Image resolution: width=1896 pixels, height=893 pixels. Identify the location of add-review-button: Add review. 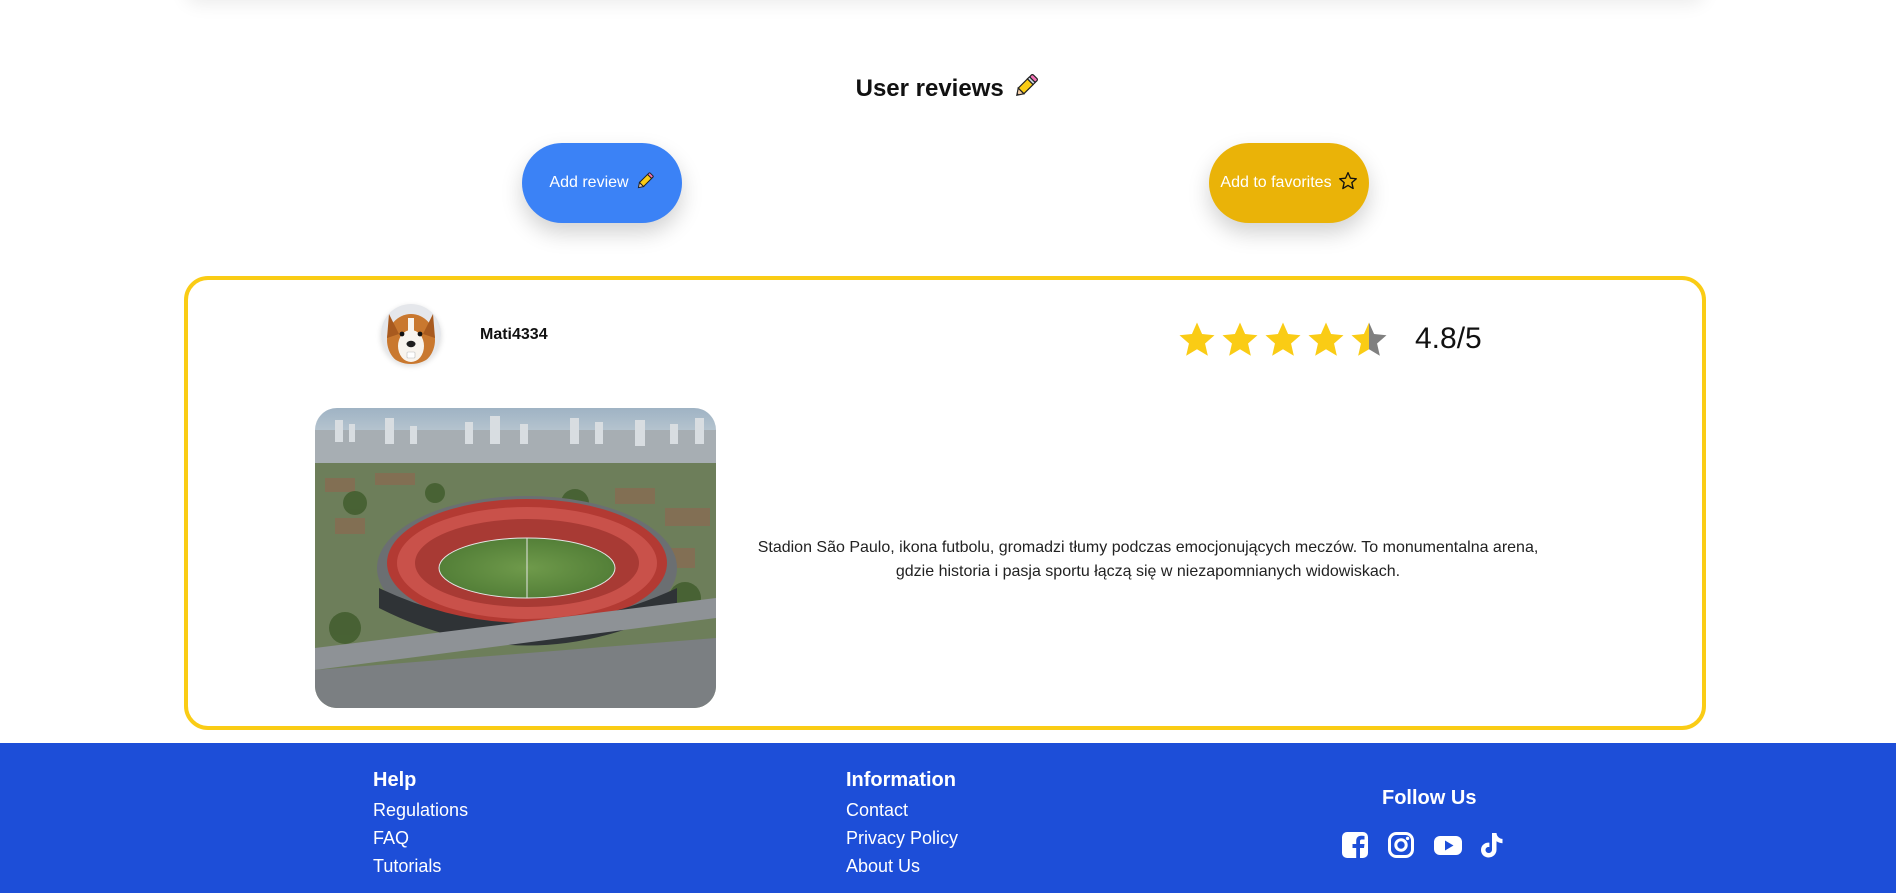
(602, 183).